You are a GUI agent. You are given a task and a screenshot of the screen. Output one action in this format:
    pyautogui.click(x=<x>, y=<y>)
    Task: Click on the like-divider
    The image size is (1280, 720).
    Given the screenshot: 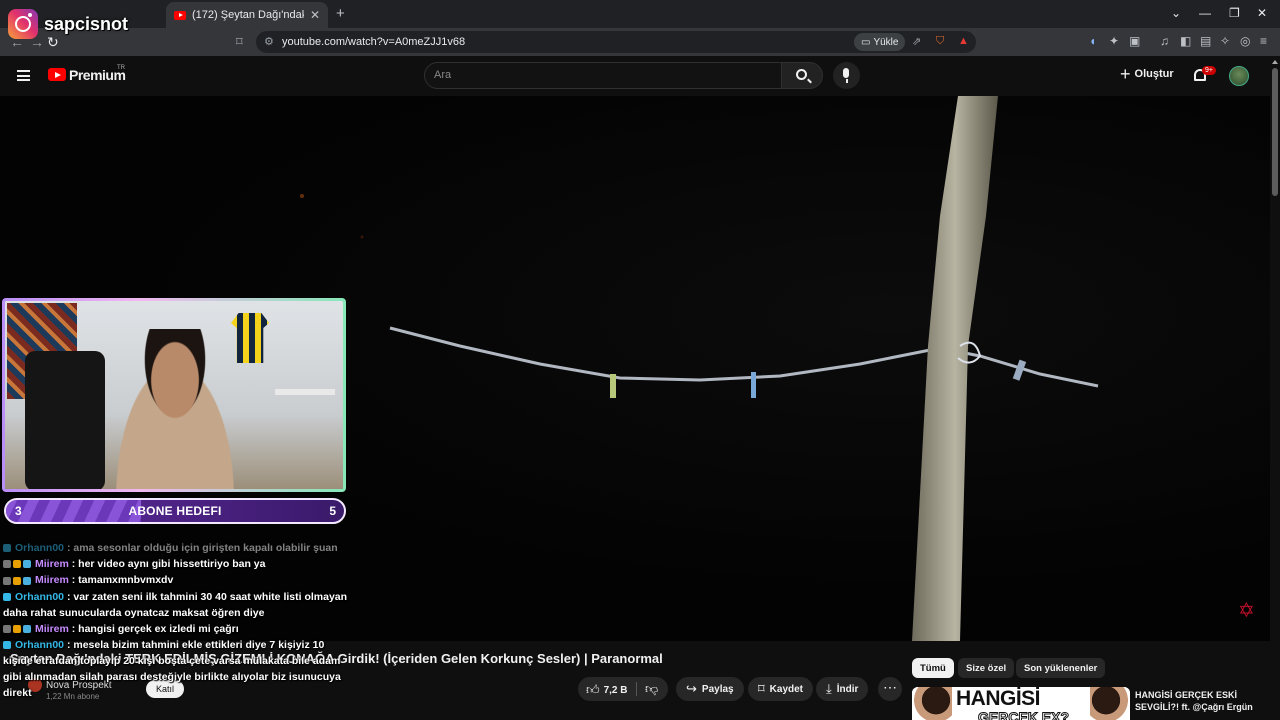 What is the action you would take?
    pyautogui.click(x=636, y=689)
    